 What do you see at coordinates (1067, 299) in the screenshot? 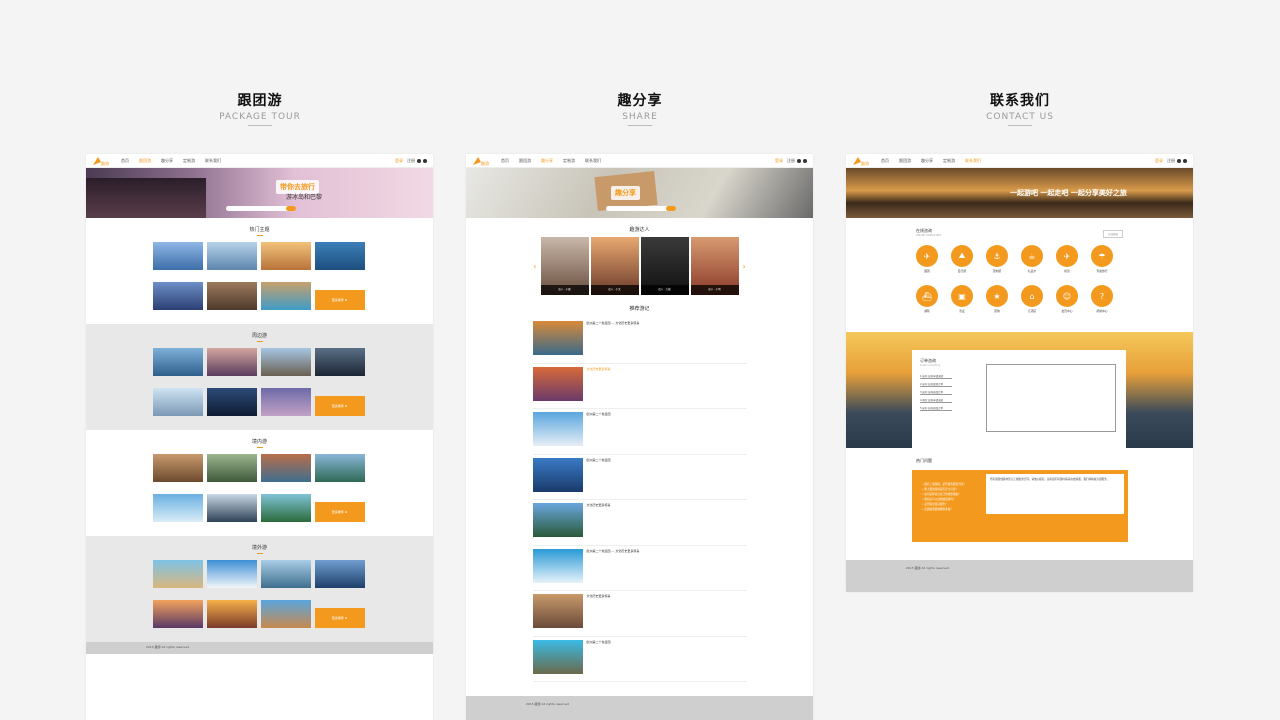
I see `service-item: ☺ 会员中心` at bounding box center [1067, 299].